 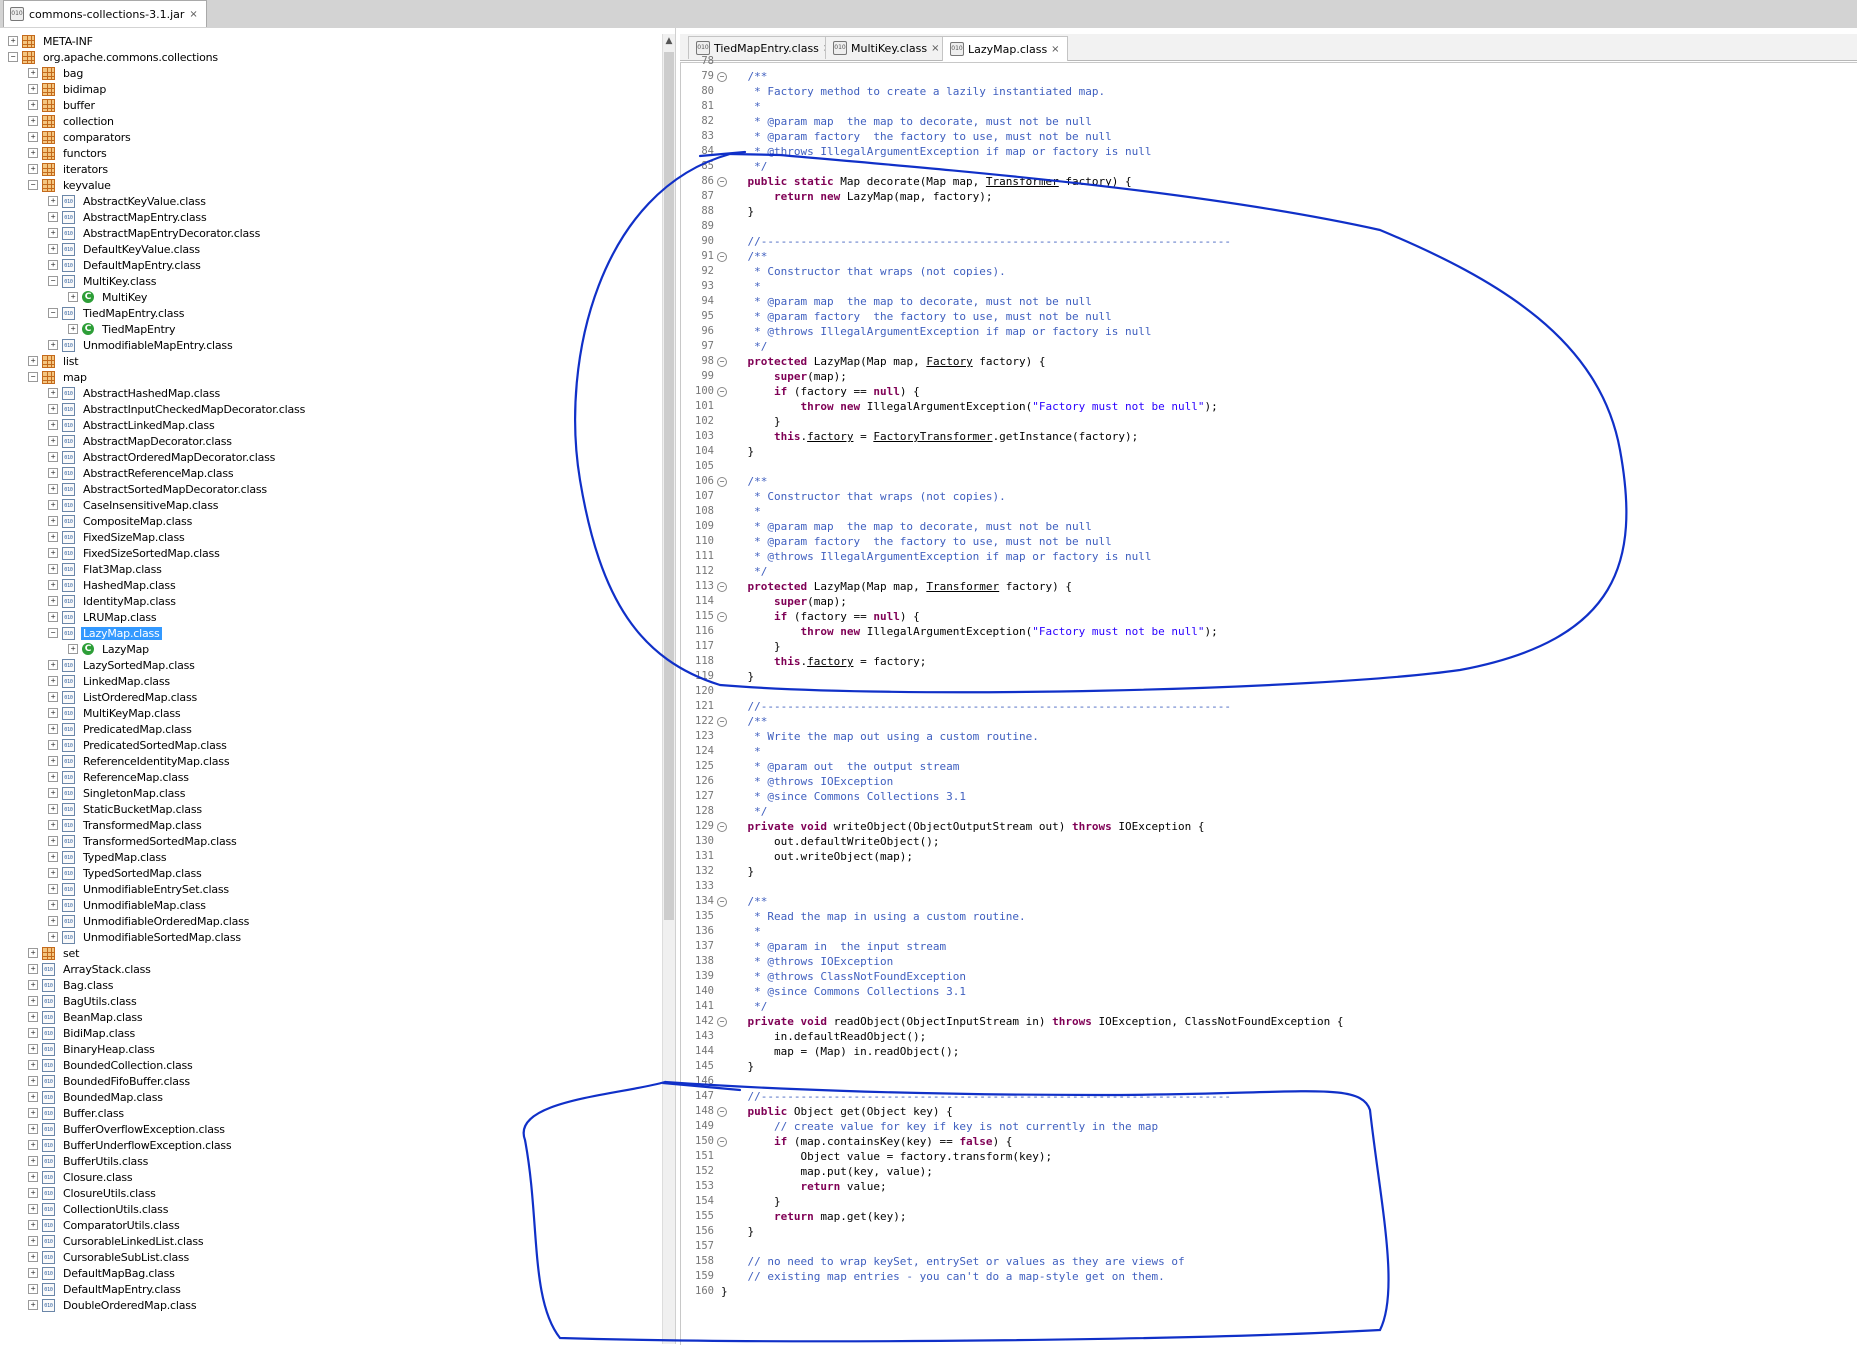 I want to click on tree-item: +010 LazySortedMap.class, so click(x=325, y=665).